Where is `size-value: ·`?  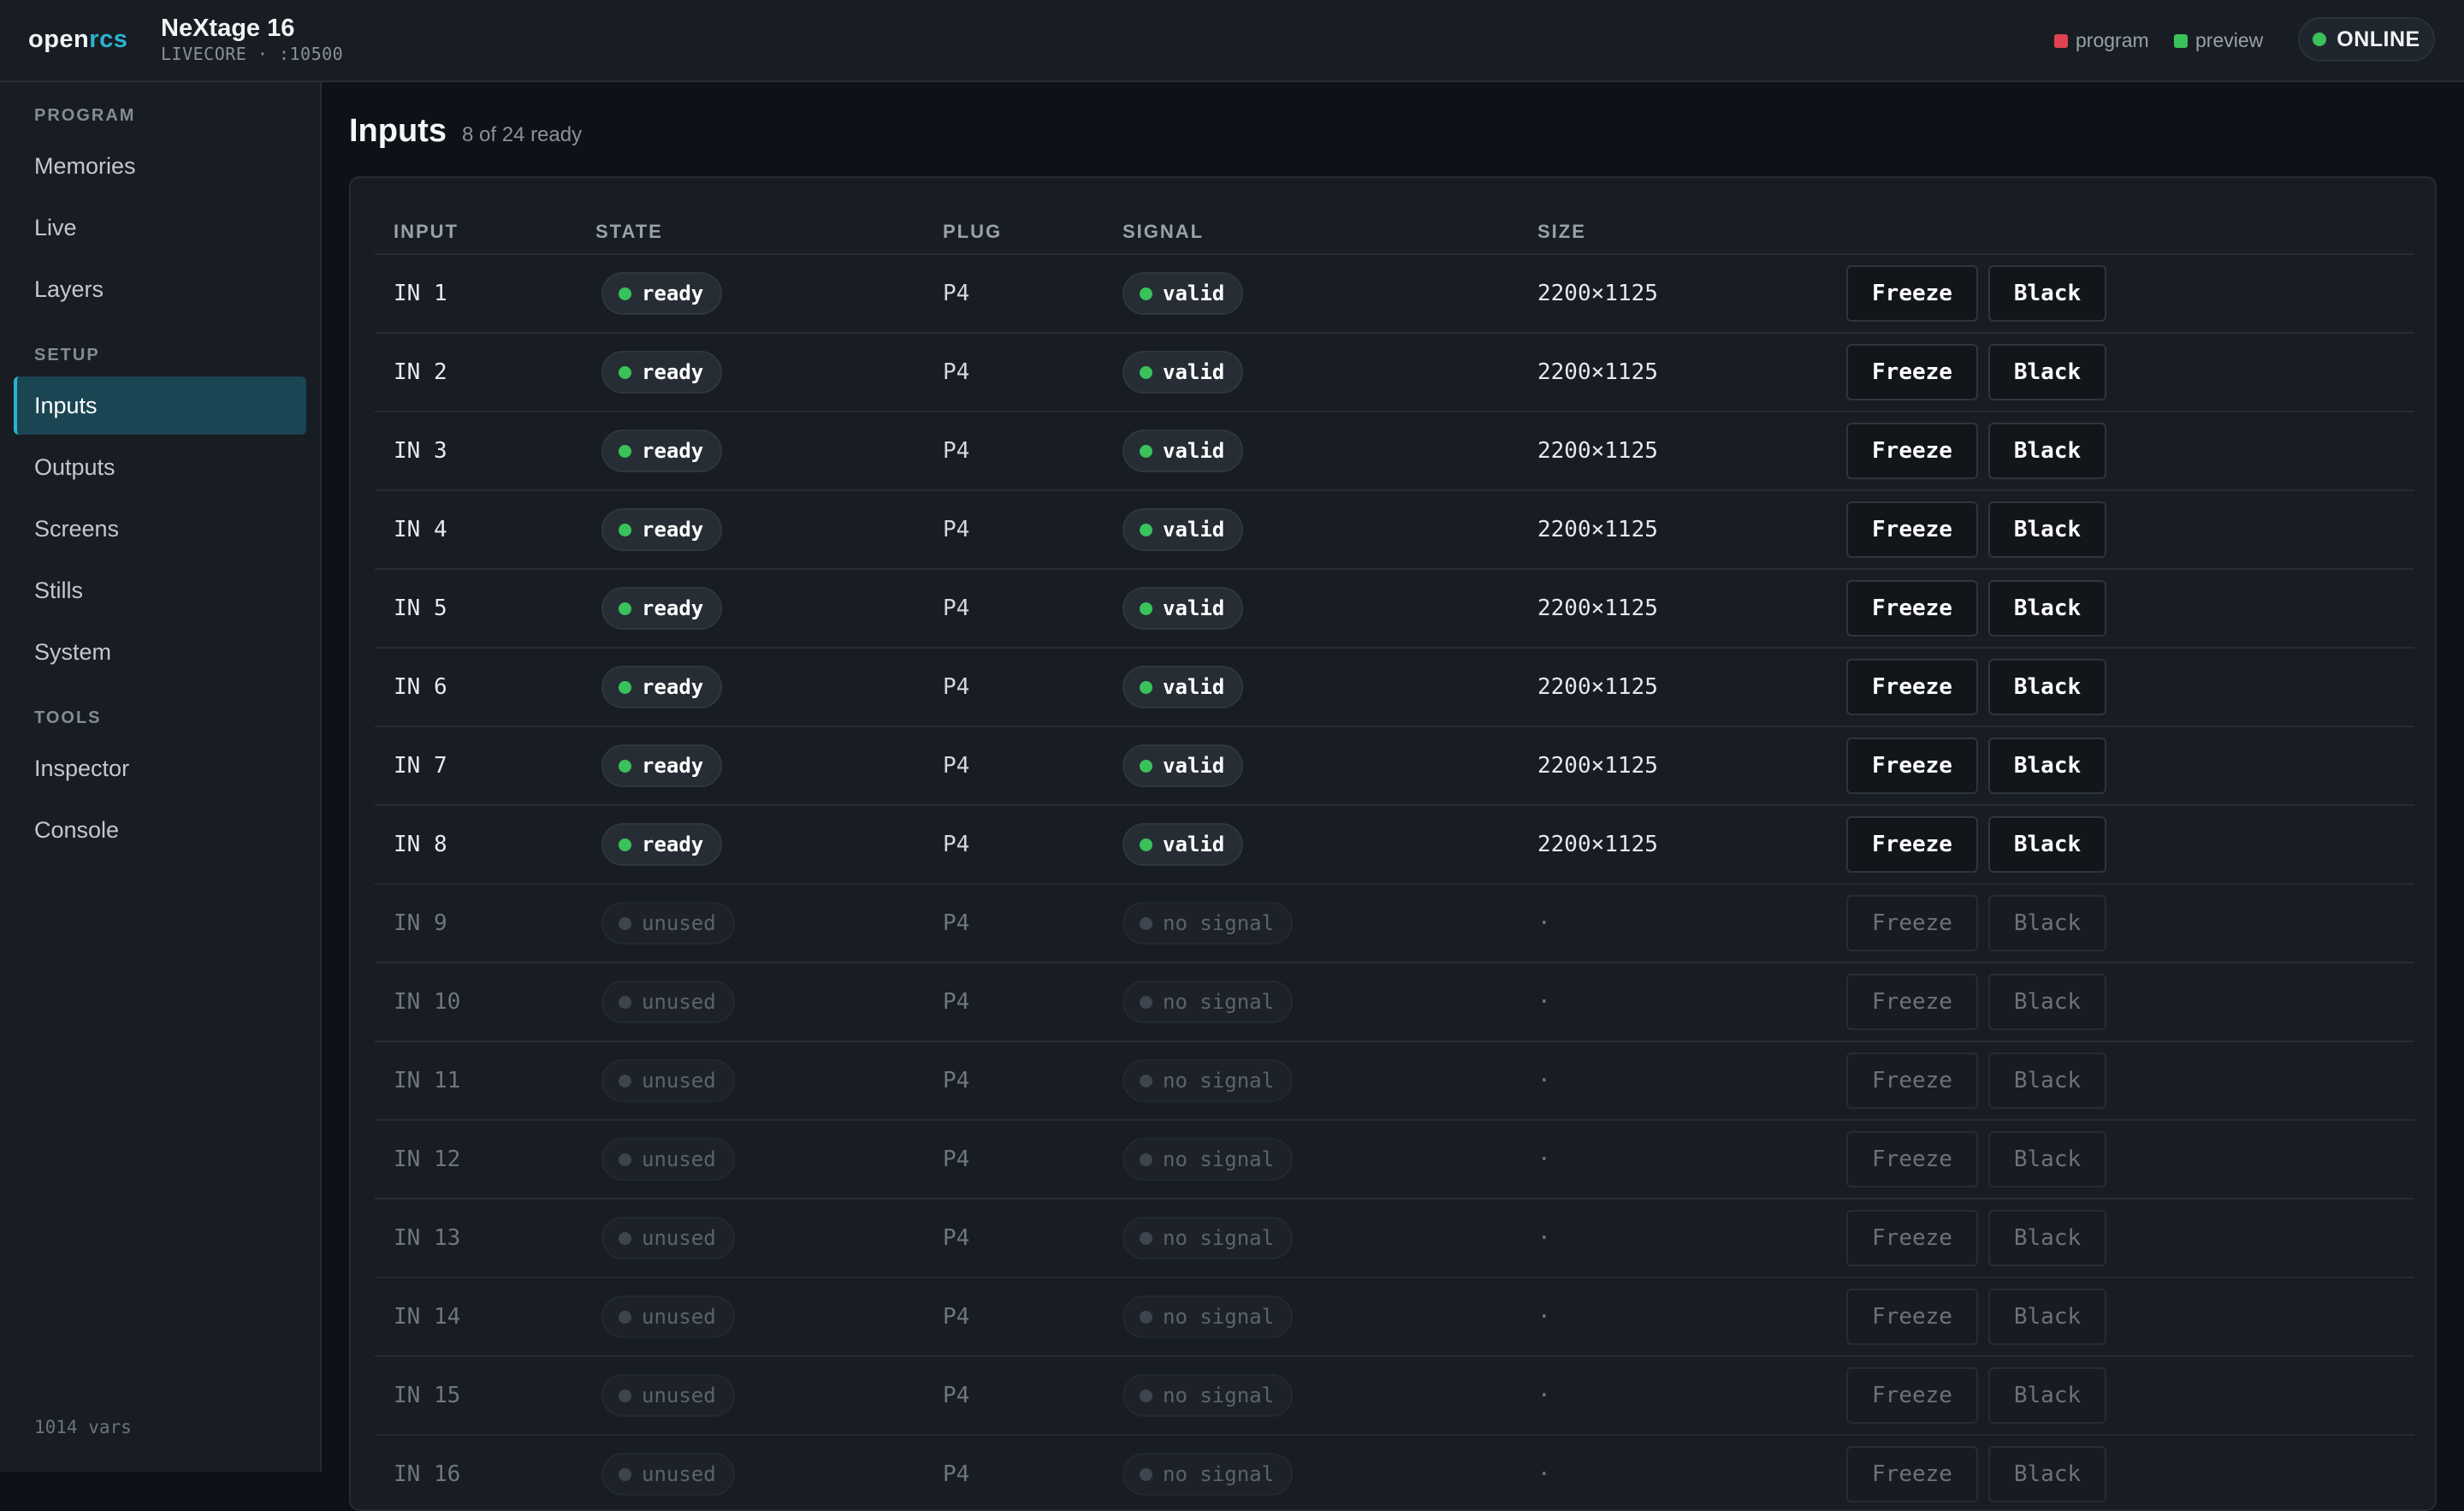
size-value: · is located at coordinates (1544, 1395).